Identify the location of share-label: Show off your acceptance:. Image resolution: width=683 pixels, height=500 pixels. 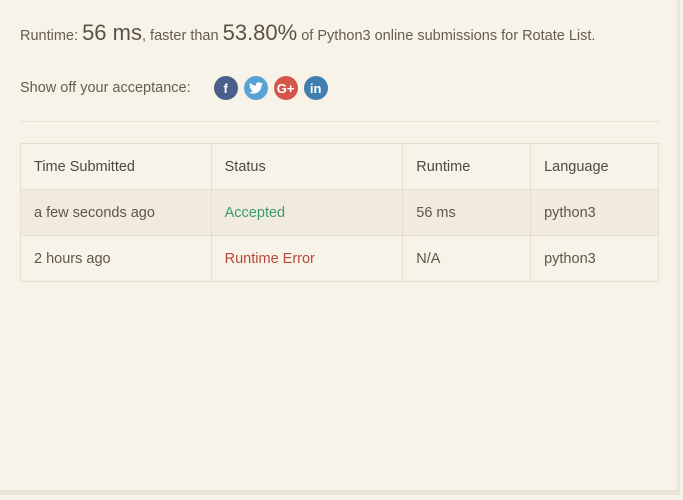
(105, 88).